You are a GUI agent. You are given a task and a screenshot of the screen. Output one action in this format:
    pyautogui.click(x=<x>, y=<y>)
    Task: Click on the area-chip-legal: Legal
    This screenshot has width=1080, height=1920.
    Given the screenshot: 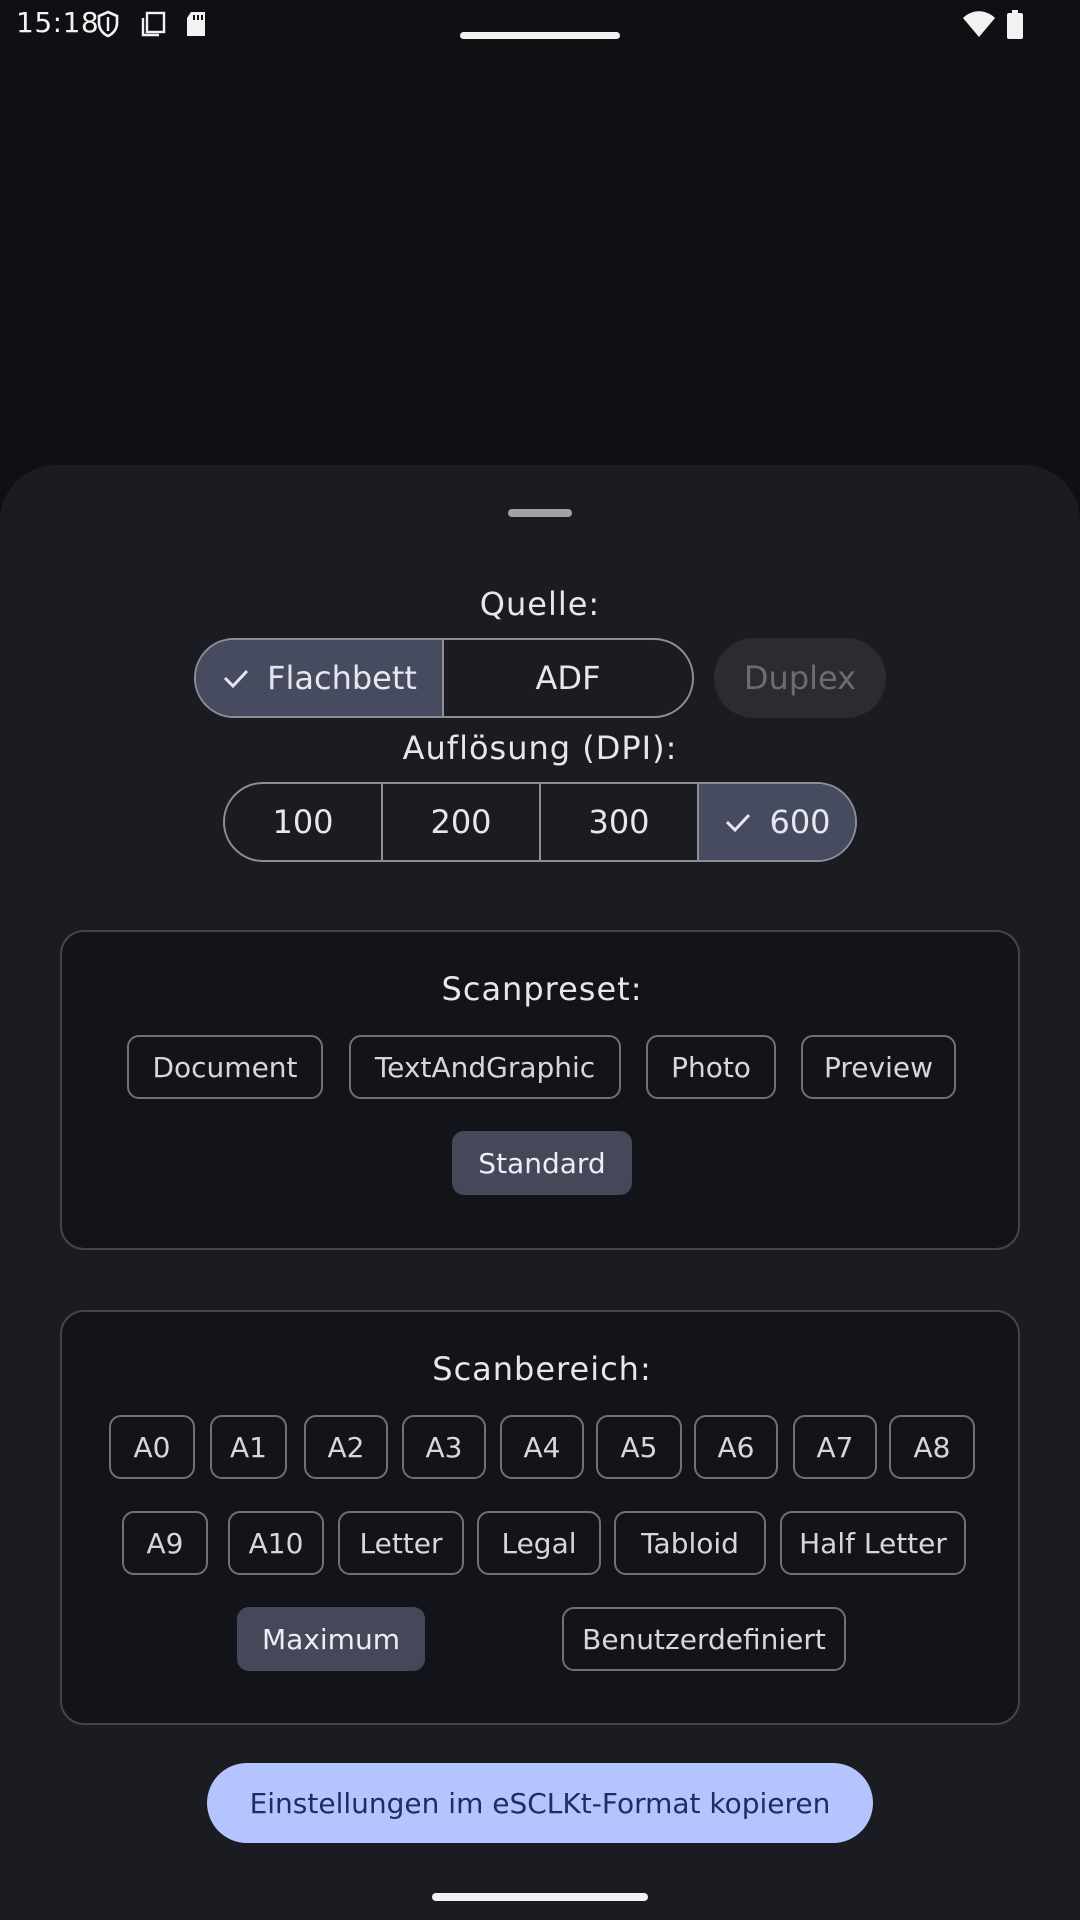 What is the action you would take?
    pyautogui.click(x=539, y=1543)
    